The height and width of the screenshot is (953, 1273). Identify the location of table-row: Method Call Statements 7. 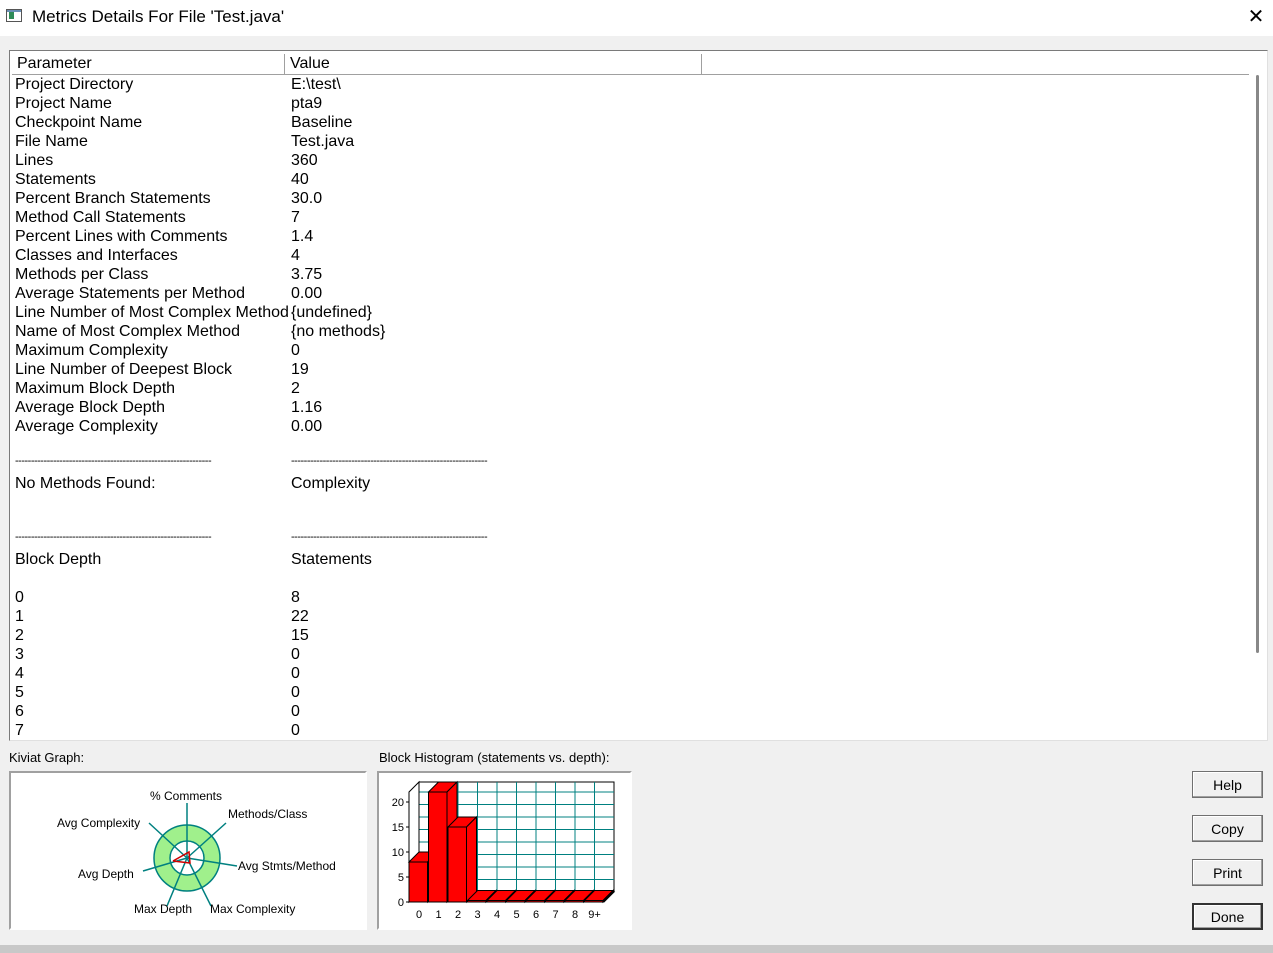
(628, 217).